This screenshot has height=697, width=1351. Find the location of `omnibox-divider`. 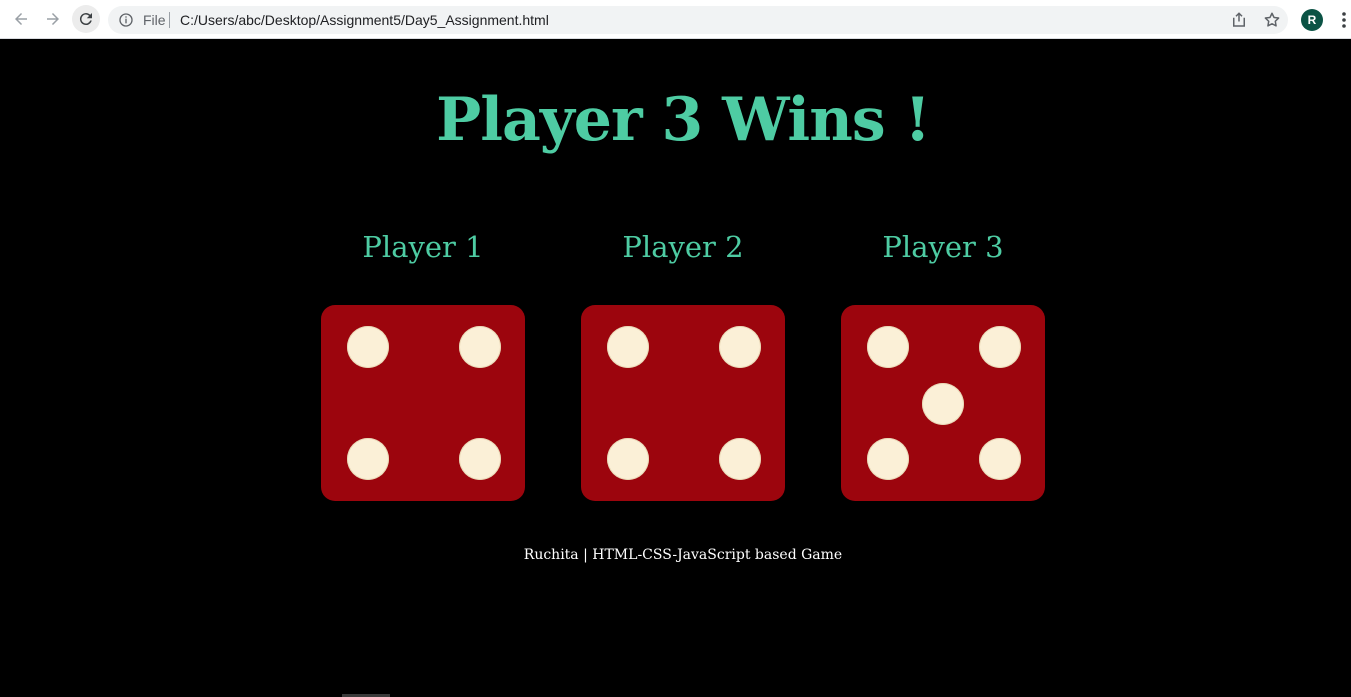

omnibox-divider is located at coordinates (169, 20).